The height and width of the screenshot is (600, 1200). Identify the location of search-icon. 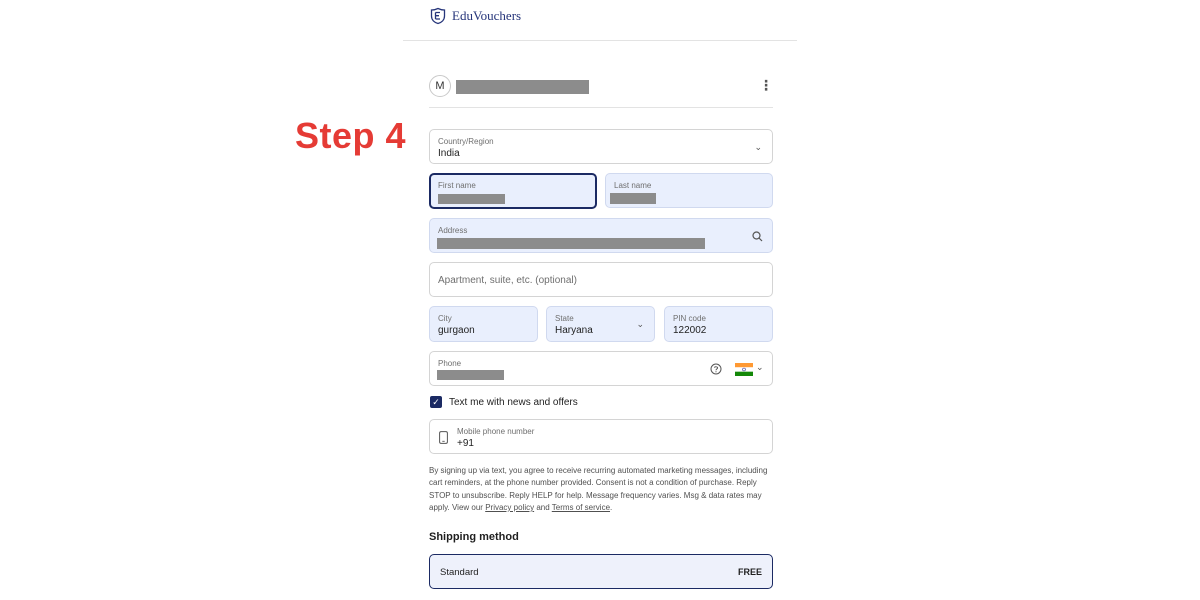
(757, 236).